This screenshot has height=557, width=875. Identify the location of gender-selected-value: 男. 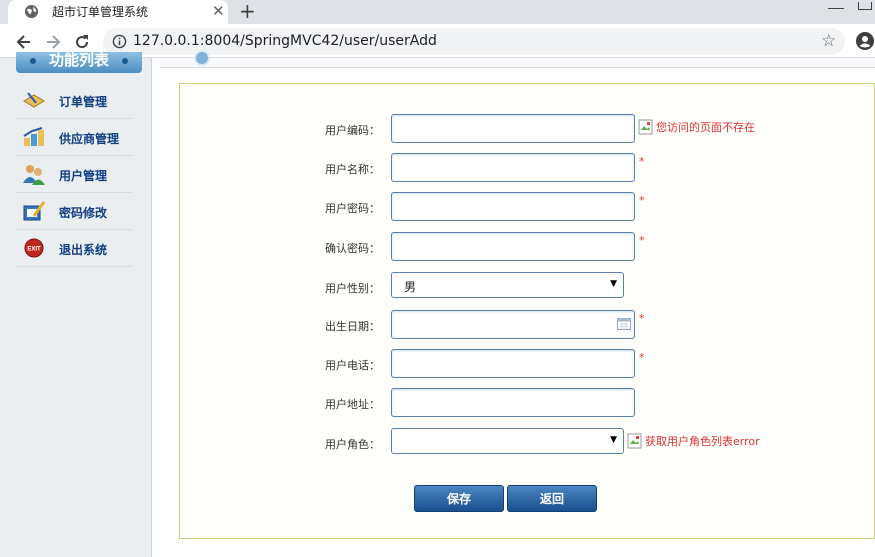
(410, 287).